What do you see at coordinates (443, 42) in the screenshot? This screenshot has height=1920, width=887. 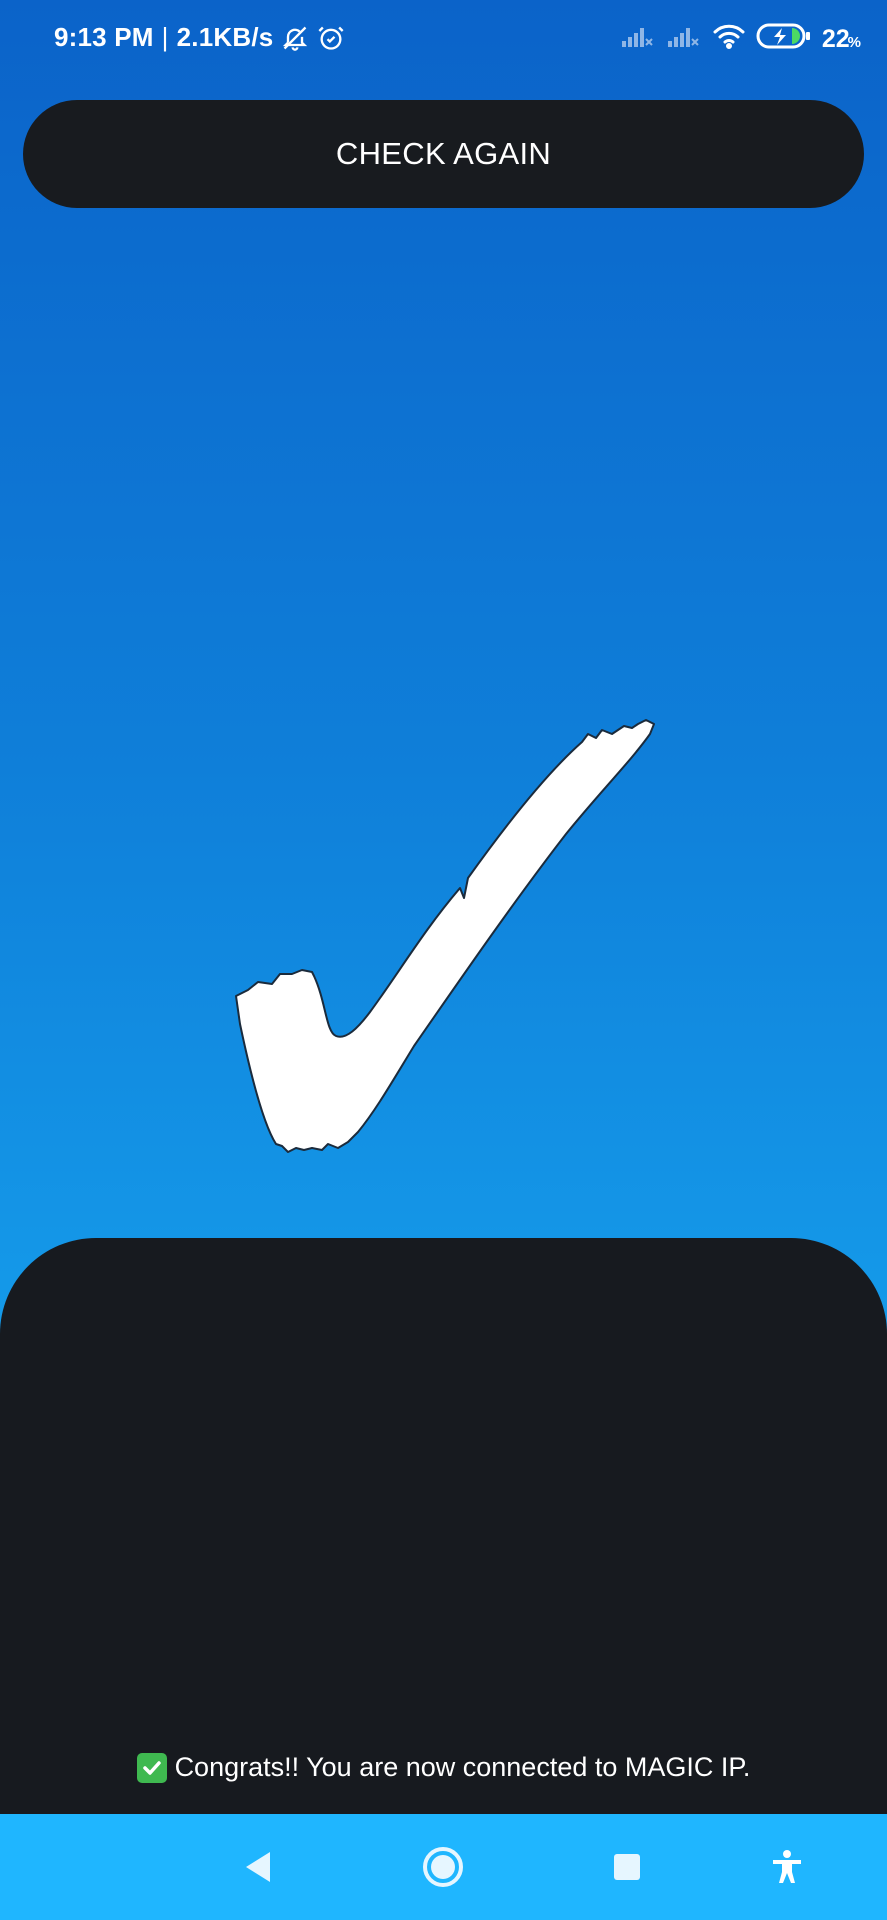 I see `status-bar: 9:13 PM | 2.1KB/s 22%` at bounding box center [443, 42].